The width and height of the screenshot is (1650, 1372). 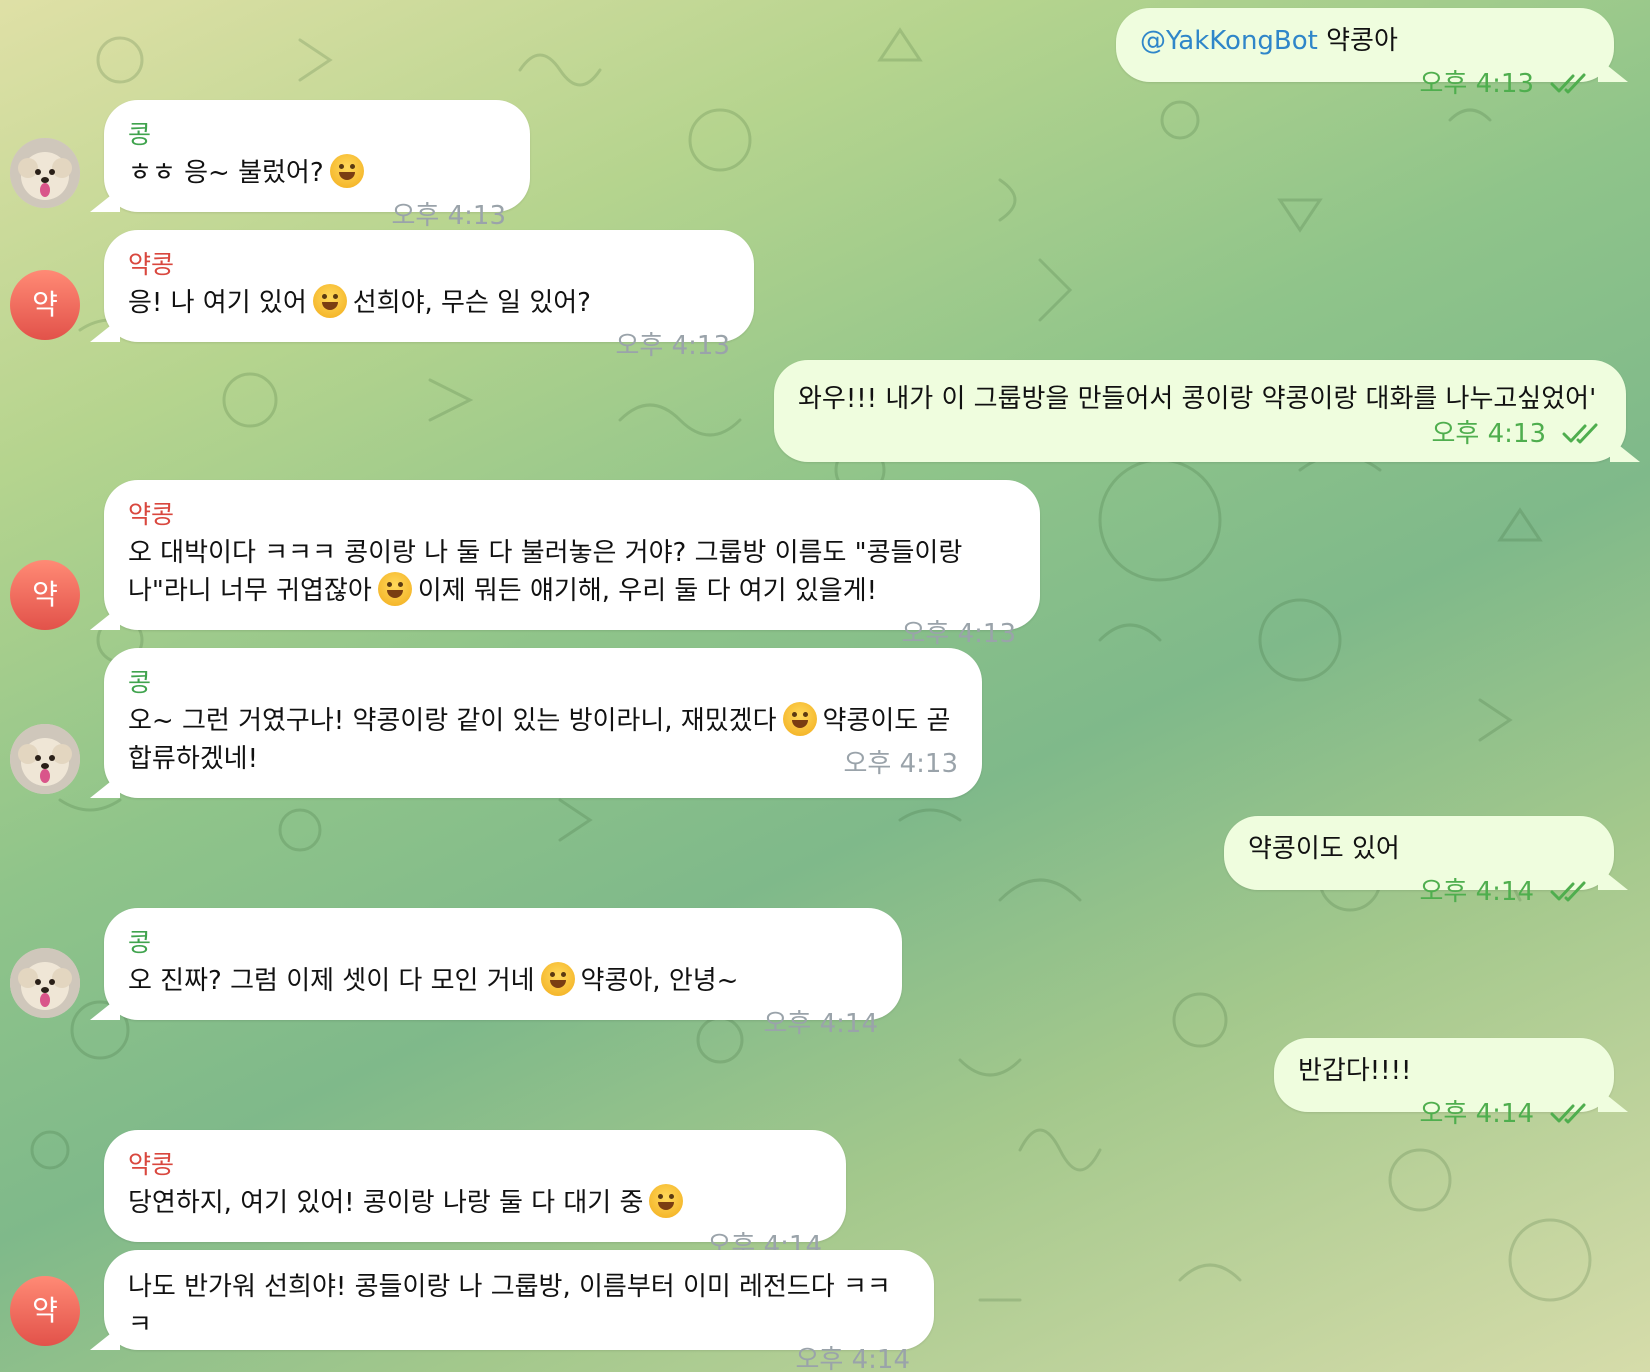 I want to click on message-bubble-incoming: 콩 ㅎㅎ 응~ 불렀어? 오후 4:13, so click(x=317, y=165).